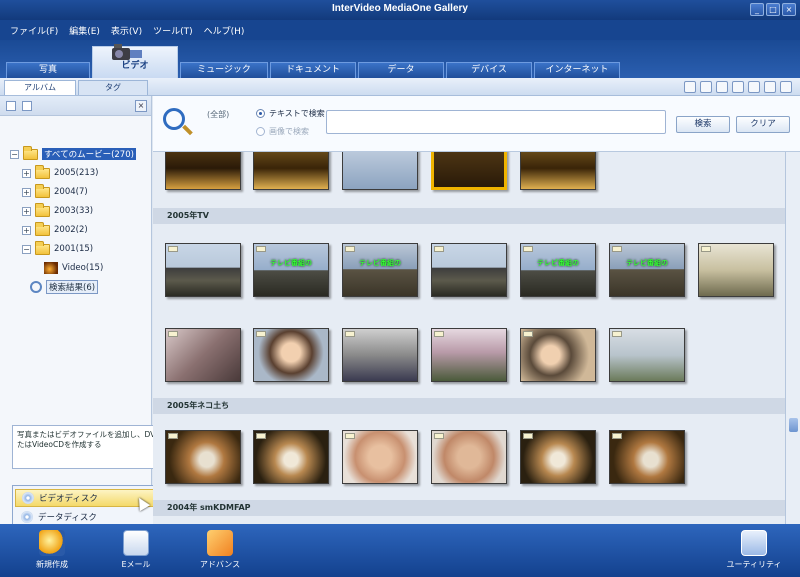 This screenshot has width=800, height=577. I want to click on options-icon, so click(786, 87).